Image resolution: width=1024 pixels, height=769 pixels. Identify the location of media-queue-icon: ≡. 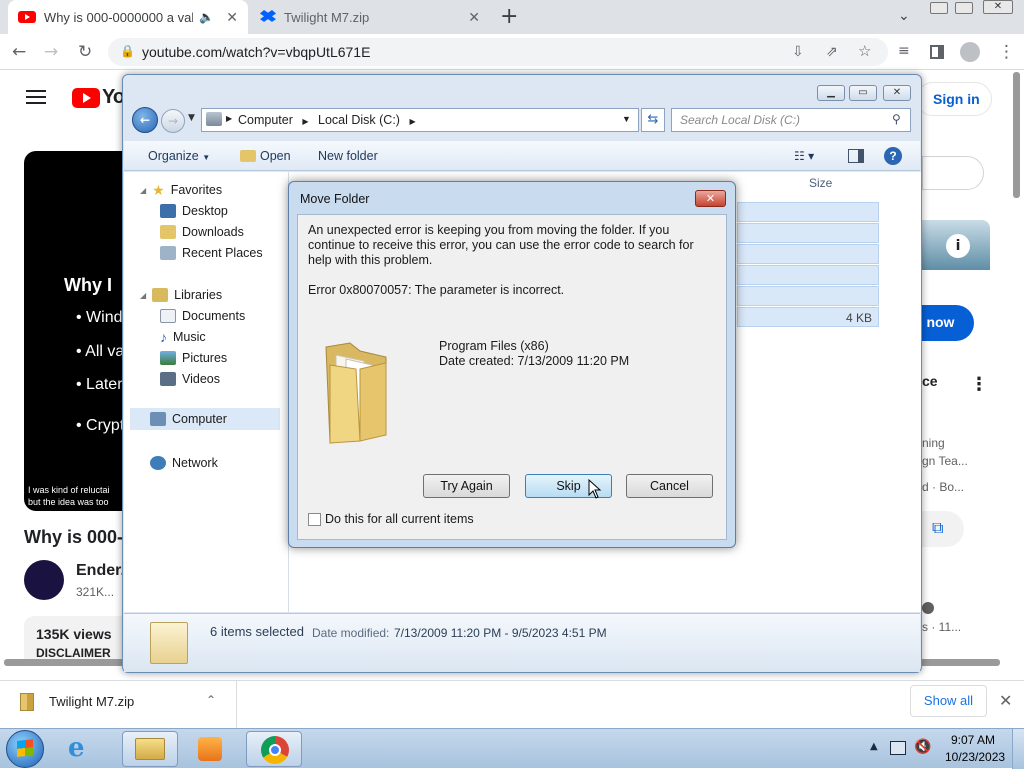
(904, 51).